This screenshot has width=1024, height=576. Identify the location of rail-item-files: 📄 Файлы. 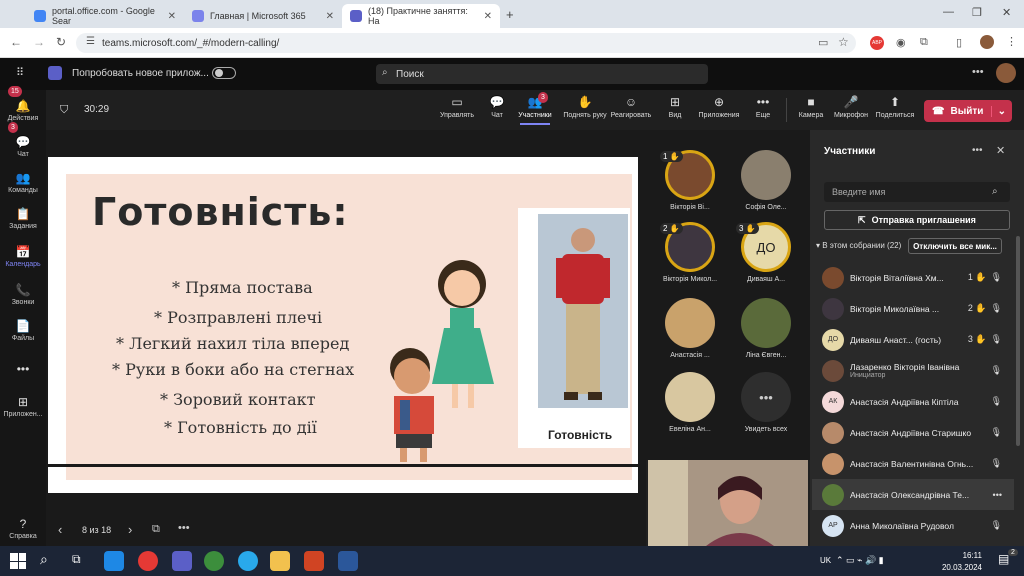
(23, 330).